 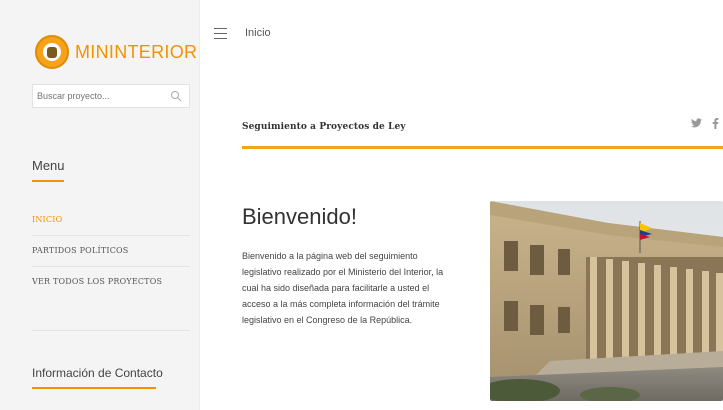 What do you see at coordinates (324, 127) in the screenshot?
I see `section-title: Seguimiento a Proyectos de Ley` at bounding box center [324, 127].